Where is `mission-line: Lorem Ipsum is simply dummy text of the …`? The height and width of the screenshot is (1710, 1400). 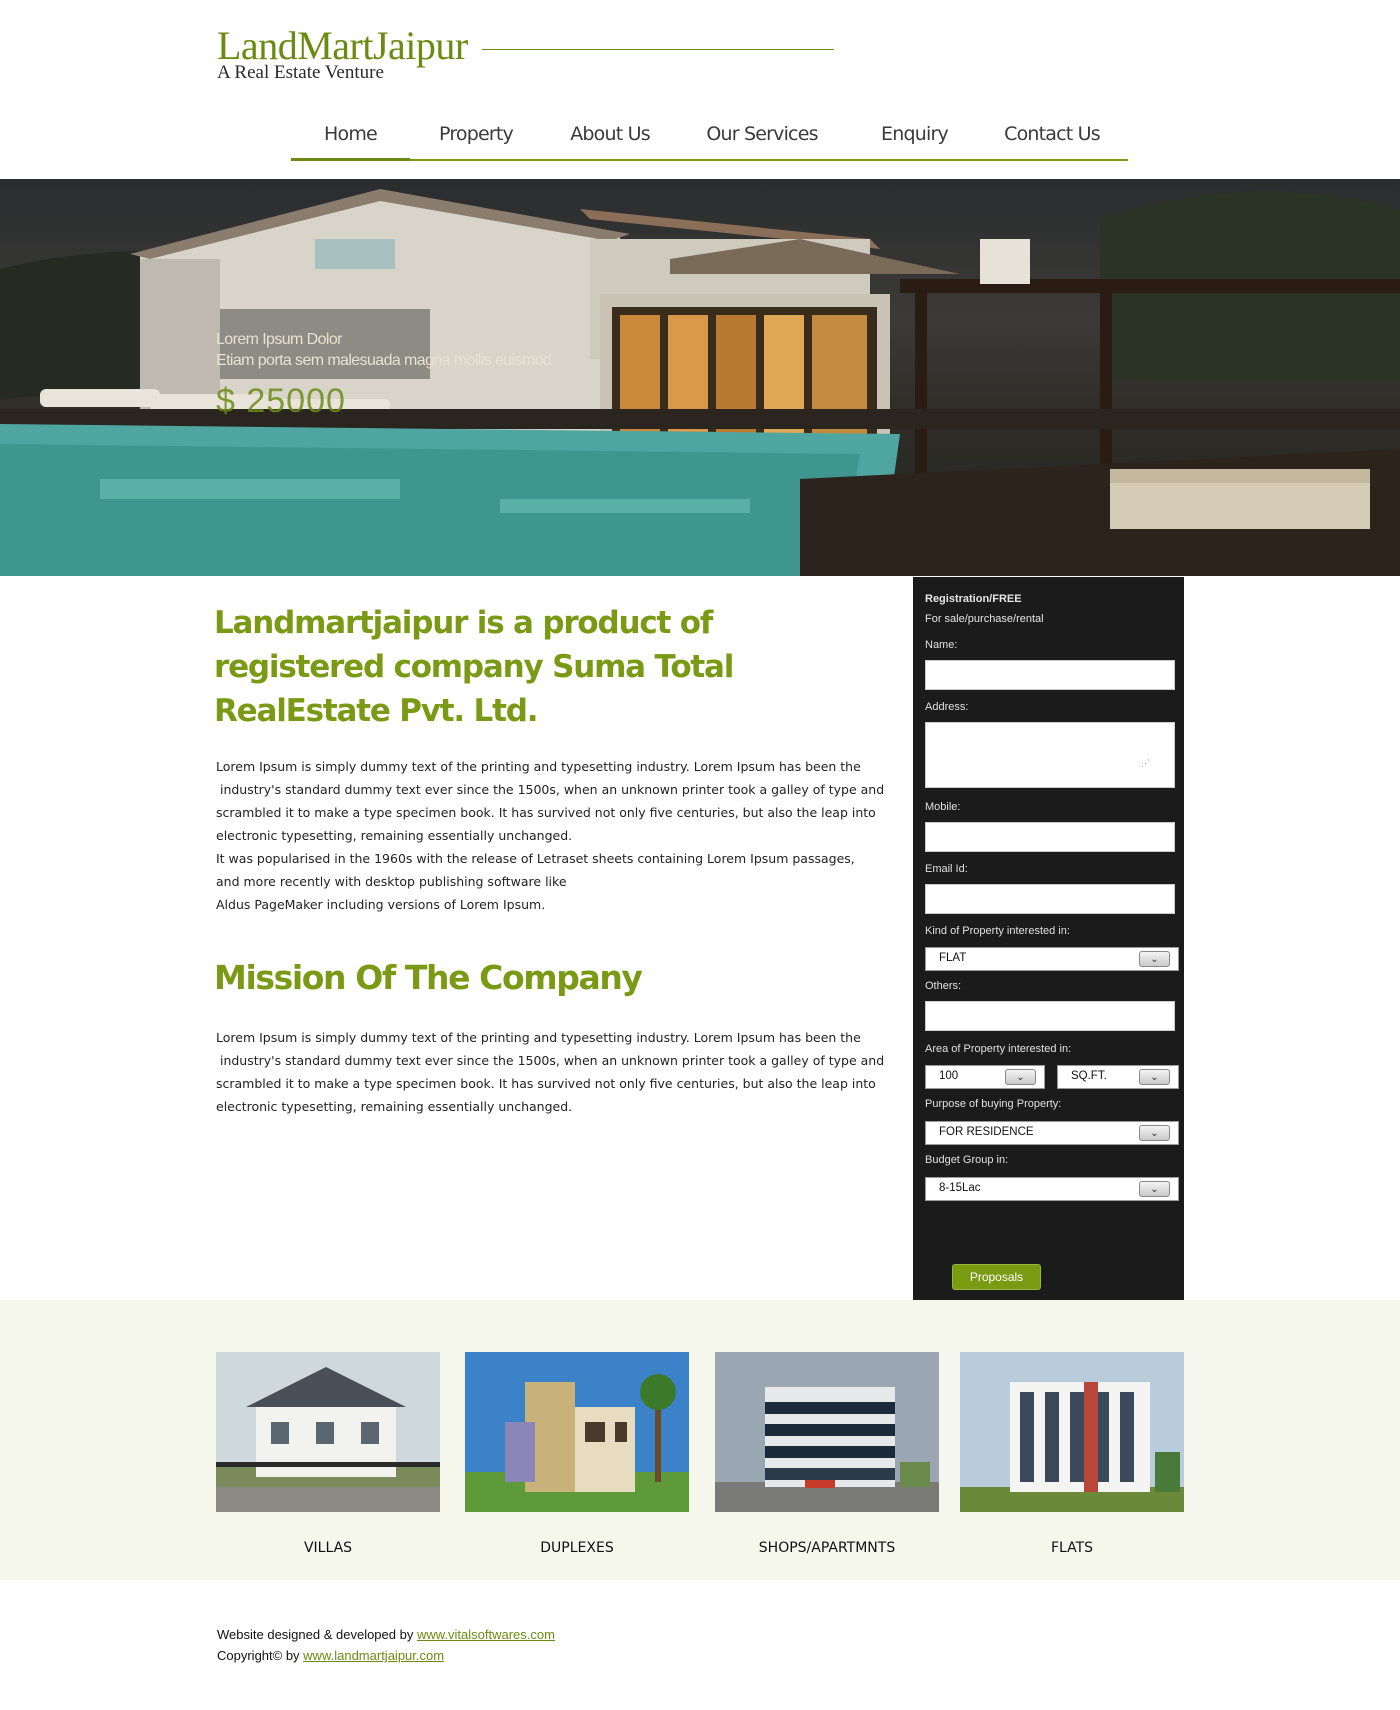 mission-line: Lorem Ipsum is simply dummy text of the … is located at coordinates (538, 1037).